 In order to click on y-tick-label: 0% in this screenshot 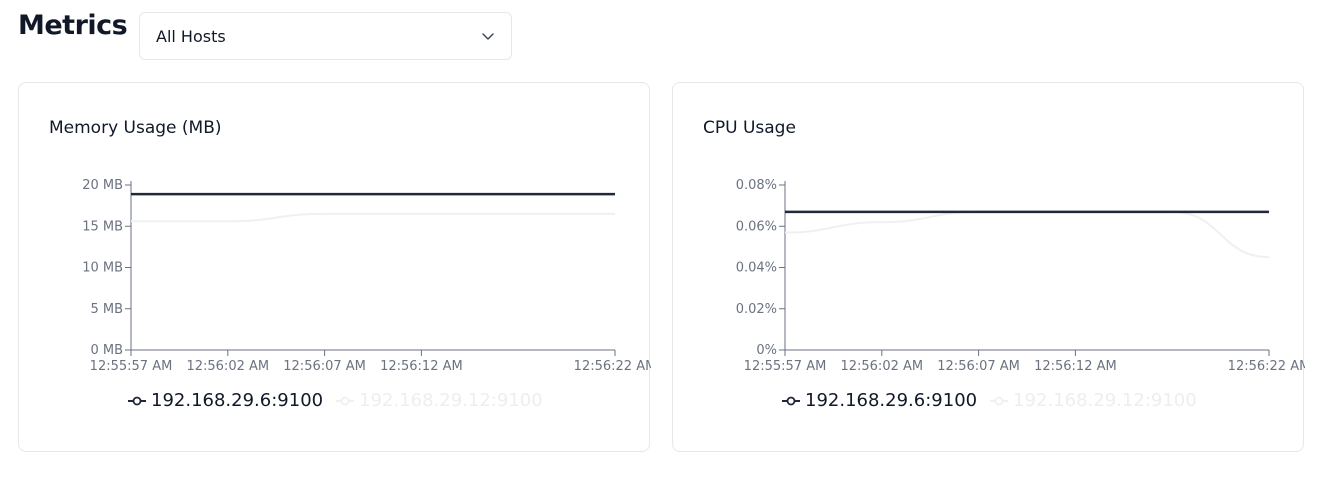, I will do `click(766, 350)`.